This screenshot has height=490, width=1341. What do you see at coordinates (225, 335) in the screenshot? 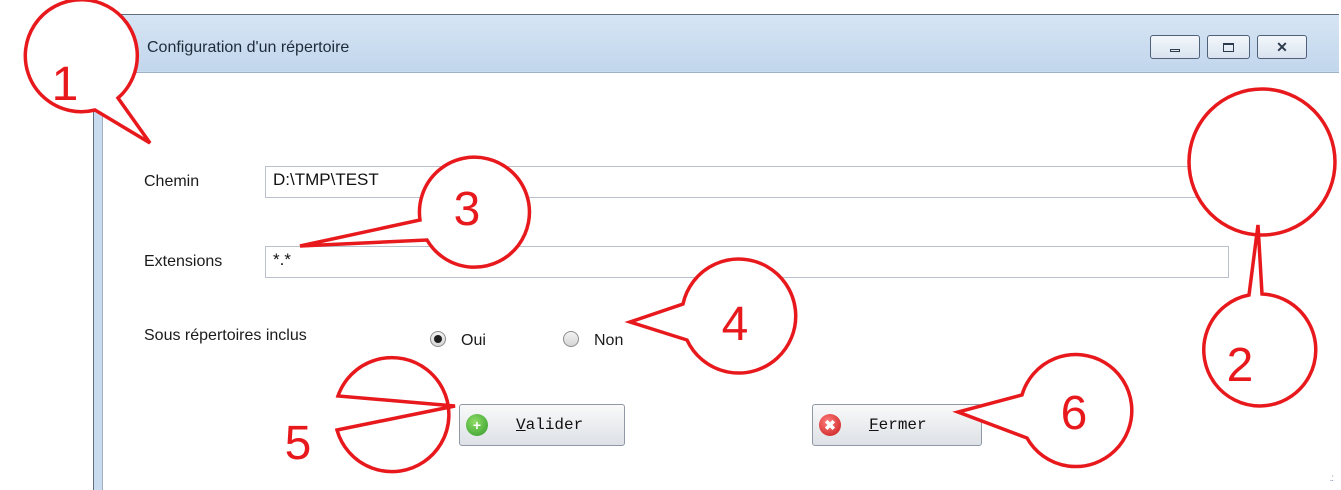
I see `subdirs-label: Sous répertoires inclus` at bounding box center [225, 335].